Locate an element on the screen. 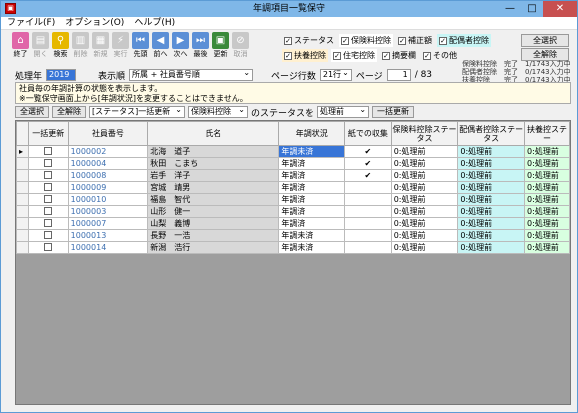 The image size is (578, 413). table-row: 1000003 山形 健一 年調済 0:処理前 0:処理前 0:処理前 is located at coordinates (293, 211).